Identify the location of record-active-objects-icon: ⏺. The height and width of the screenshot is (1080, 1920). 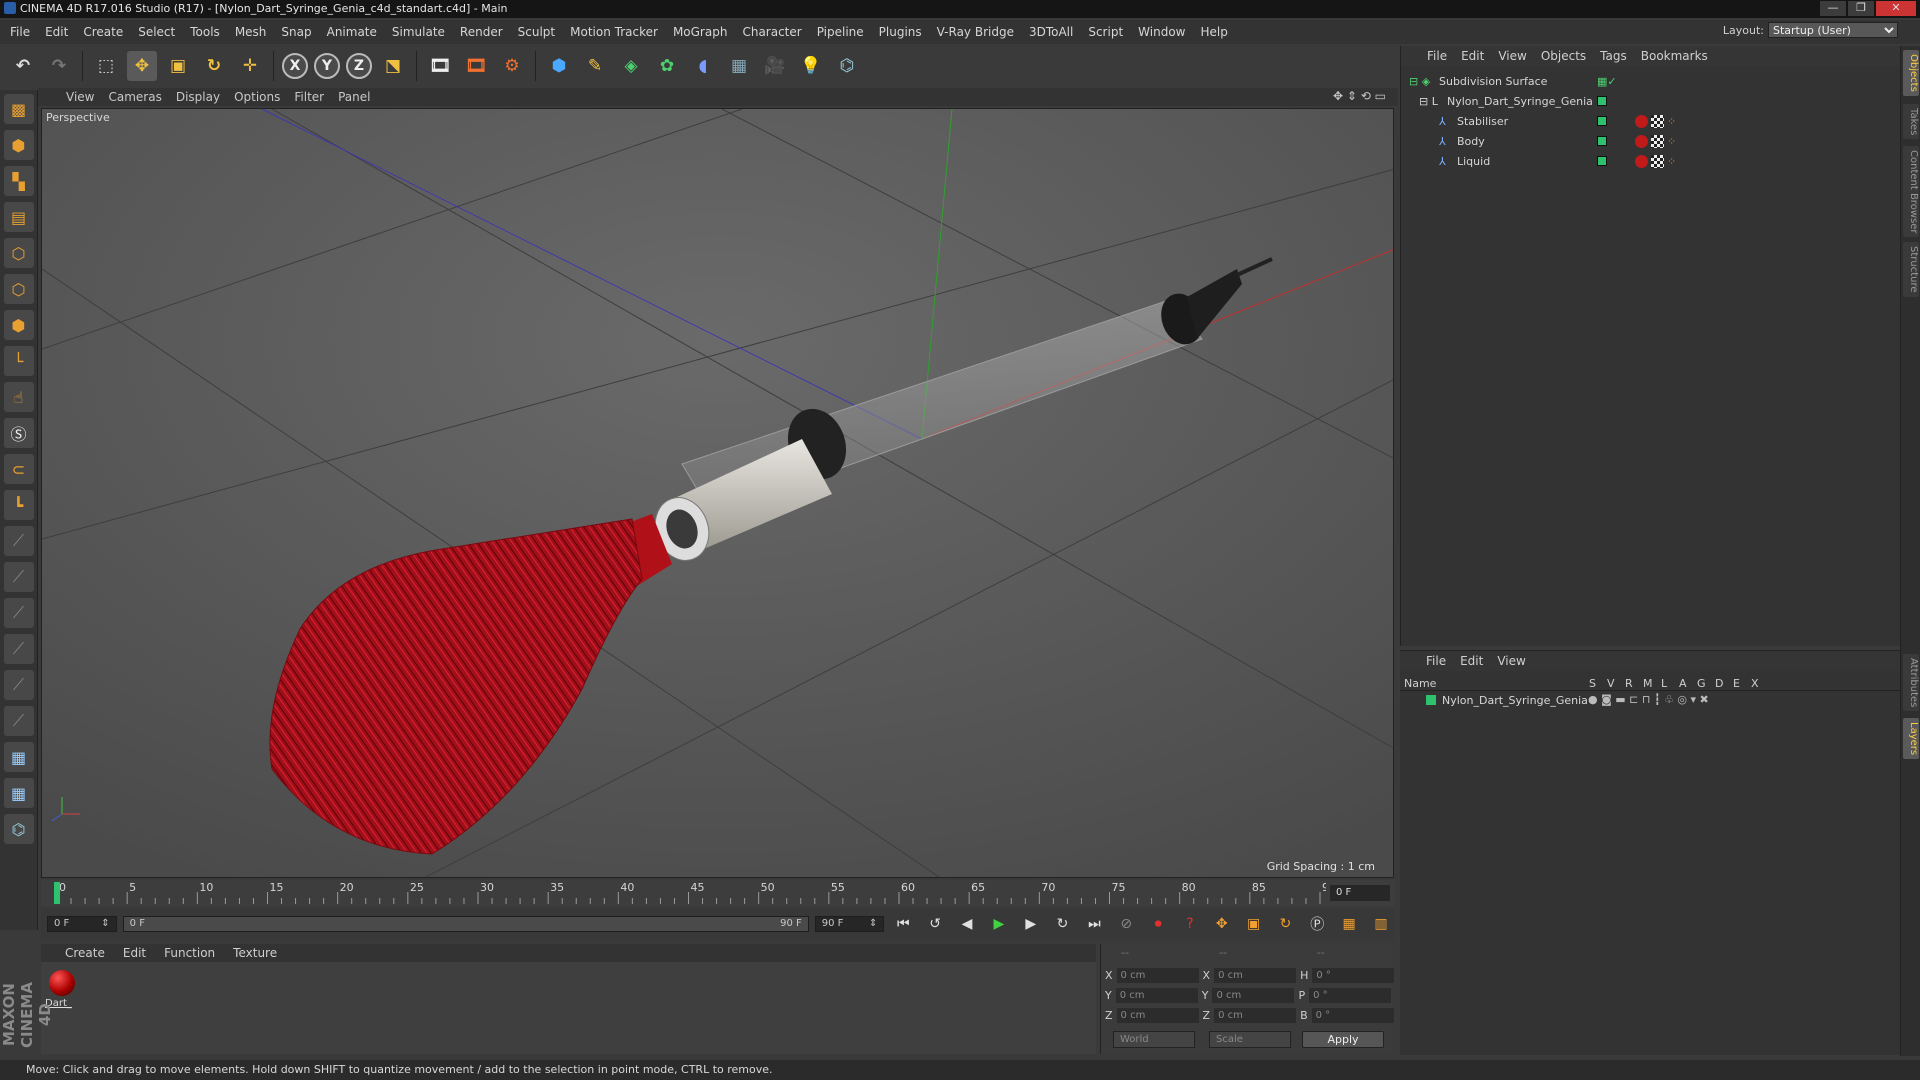
(1158, 924).